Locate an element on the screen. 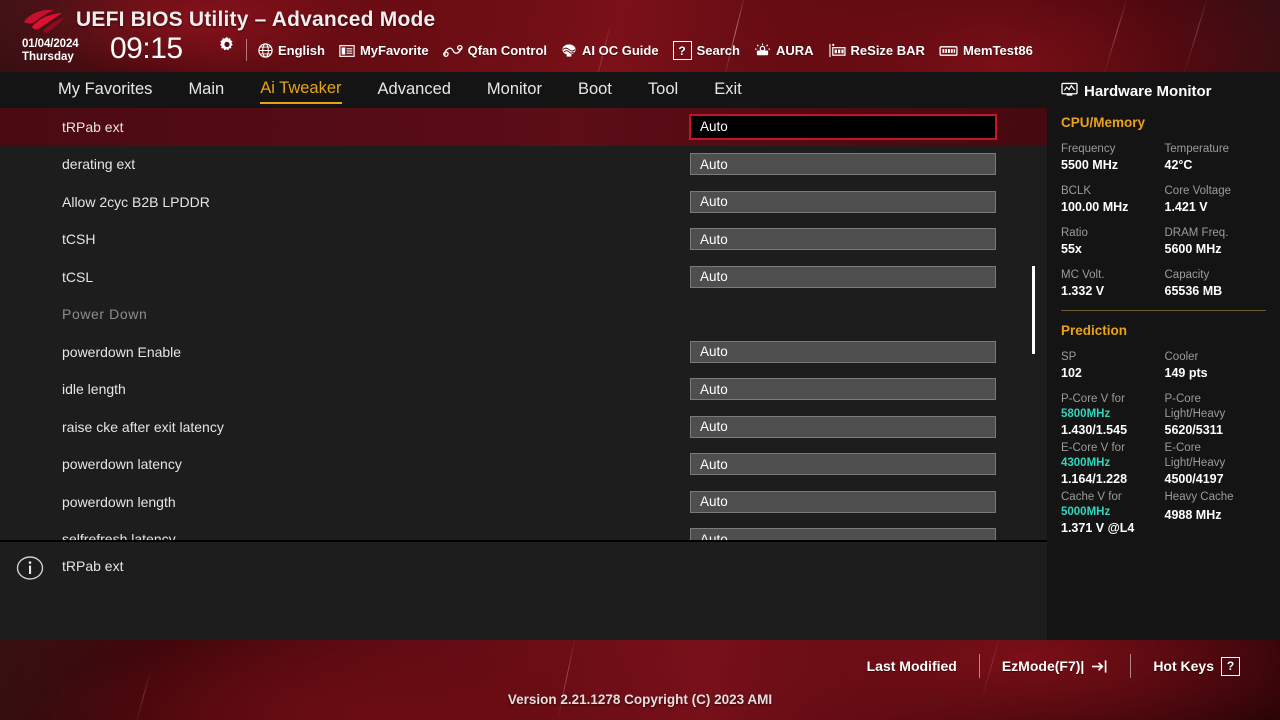 The width and height of the screenshot is (1280, 720). hw-value: 149 pts is located at coordinates (1186, 373).